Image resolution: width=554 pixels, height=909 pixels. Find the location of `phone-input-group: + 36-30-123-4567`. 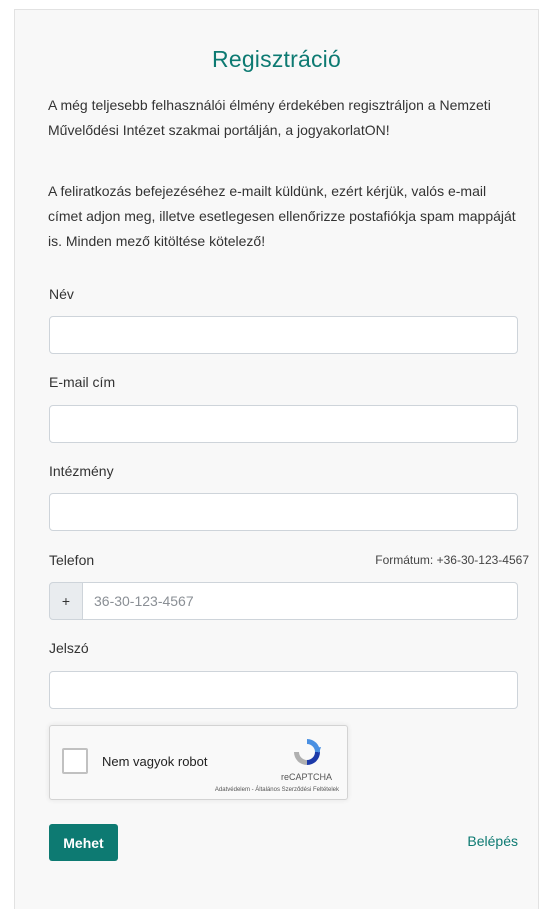

phone-input-group: + 36-30-123-4567 is located at coordinates (283, 601).